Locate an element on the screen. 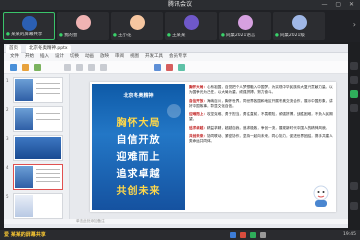  participant-tile: ●王小花 is located at coordinates (137, 26).